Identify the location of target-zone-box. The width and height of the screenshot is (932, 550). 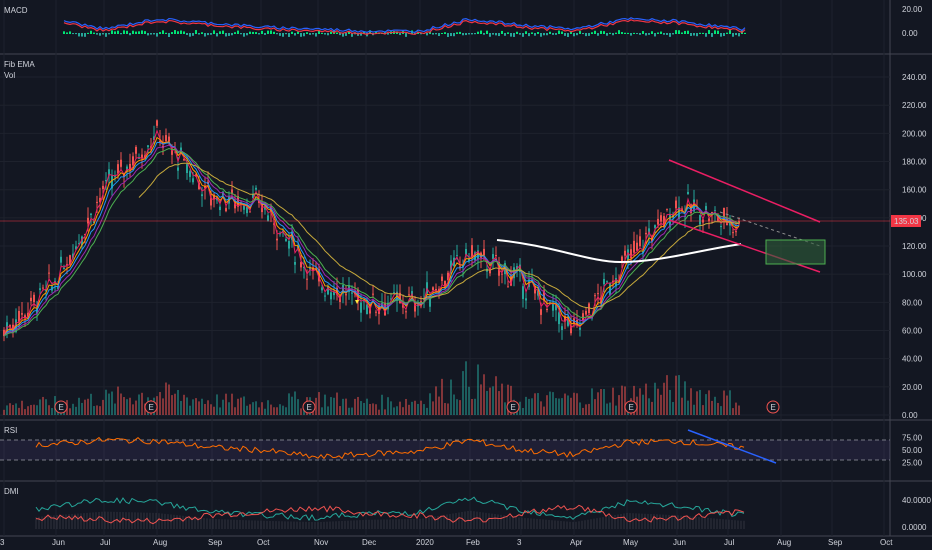
(795, 252).